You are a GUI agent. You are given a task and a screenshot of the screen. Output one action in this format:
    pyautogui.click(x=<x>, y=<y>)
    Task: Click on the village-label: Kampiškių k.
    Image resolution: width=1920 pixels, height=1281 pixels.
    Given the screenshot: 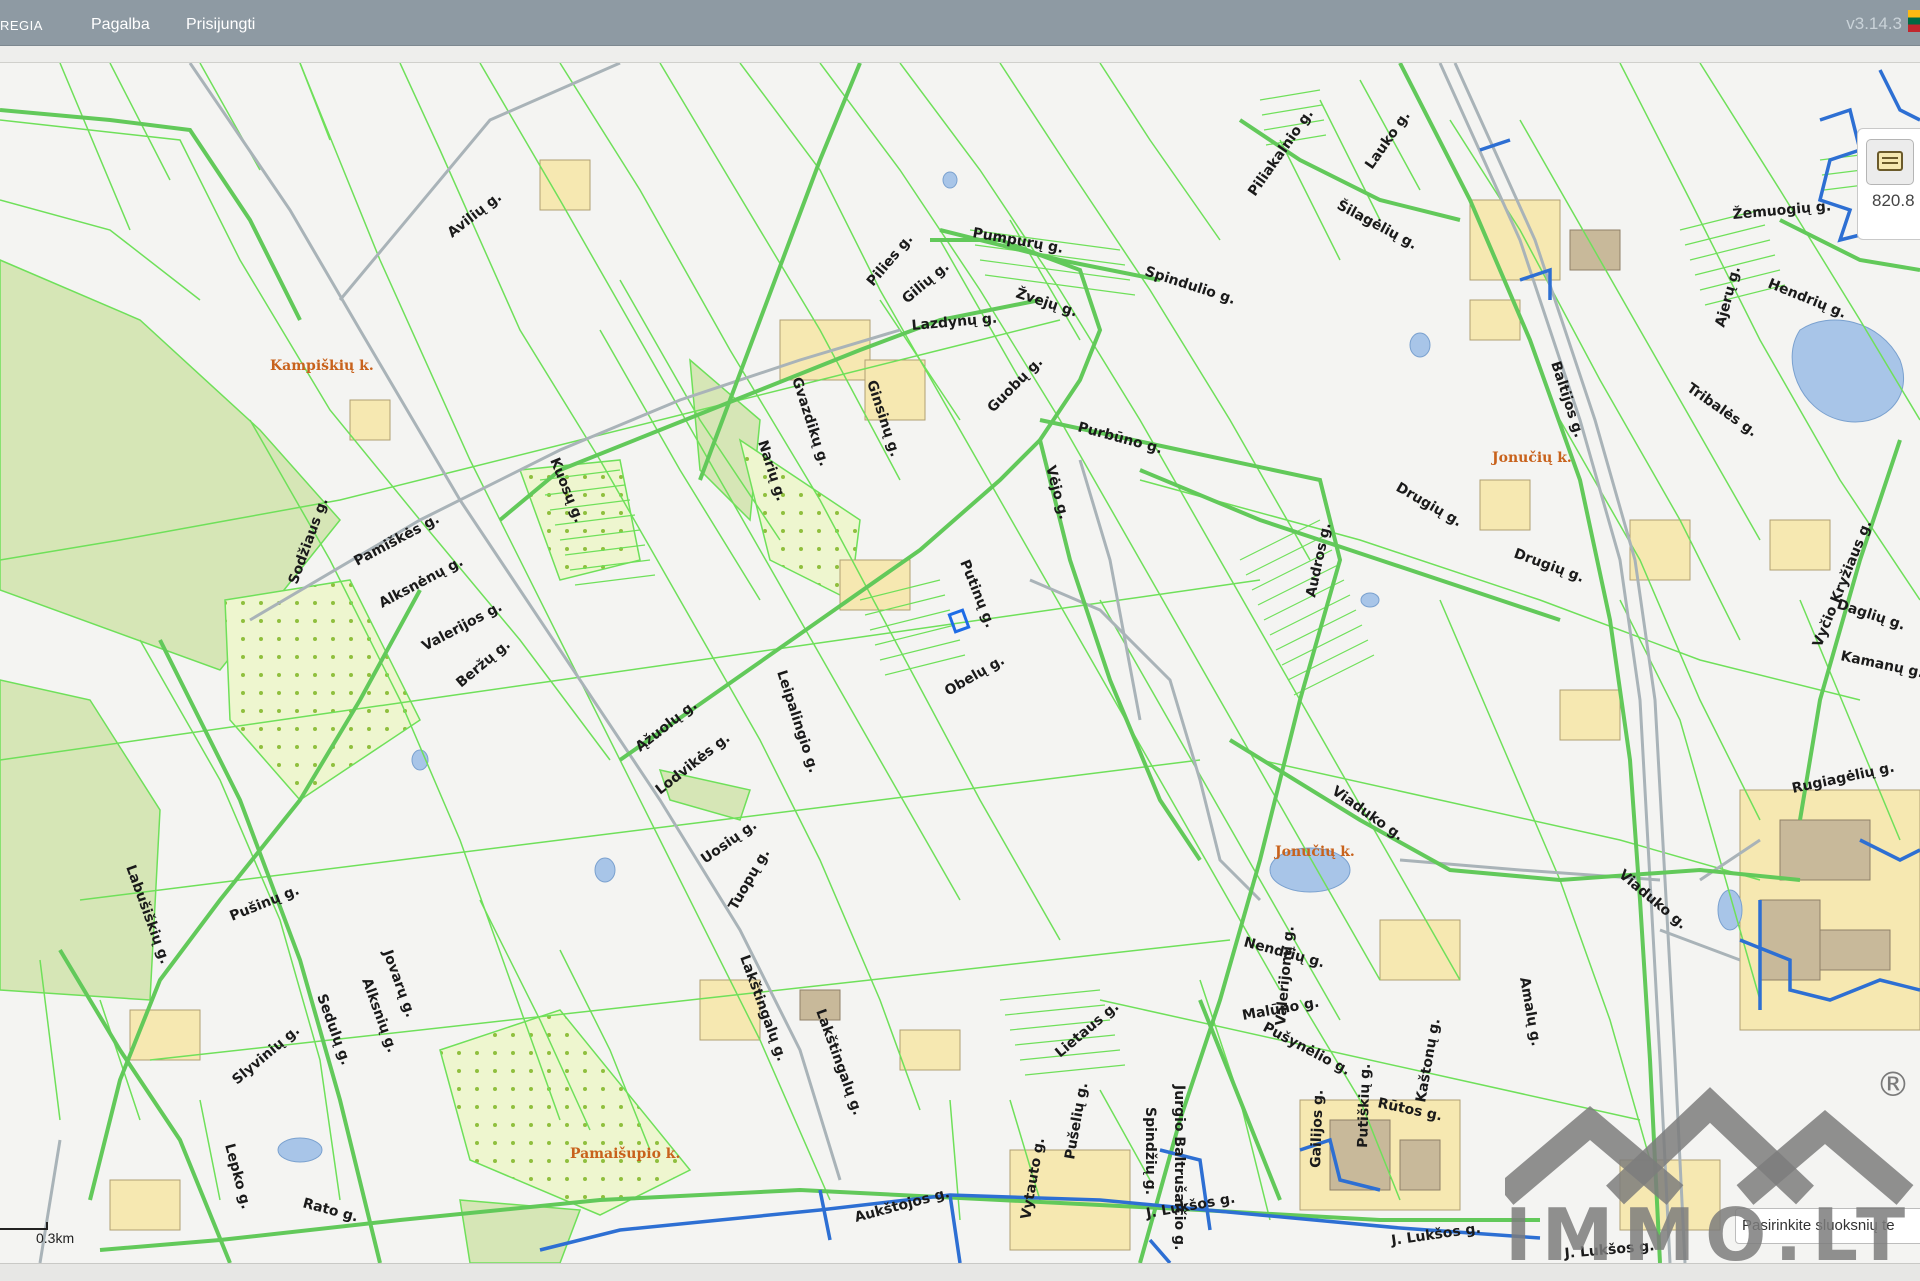 What is the action you would take?
    pyautogui.click(x=322, y=366)
    